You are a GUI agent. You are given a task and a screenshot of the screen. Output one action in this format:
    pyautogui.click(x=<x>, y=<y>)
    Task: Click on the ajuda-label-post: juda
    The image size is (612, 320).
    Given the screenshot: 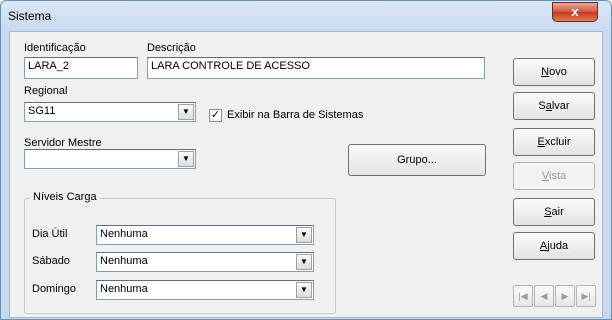 What is the action you would take?
    pyautogui.click(x=558, y=246)
    